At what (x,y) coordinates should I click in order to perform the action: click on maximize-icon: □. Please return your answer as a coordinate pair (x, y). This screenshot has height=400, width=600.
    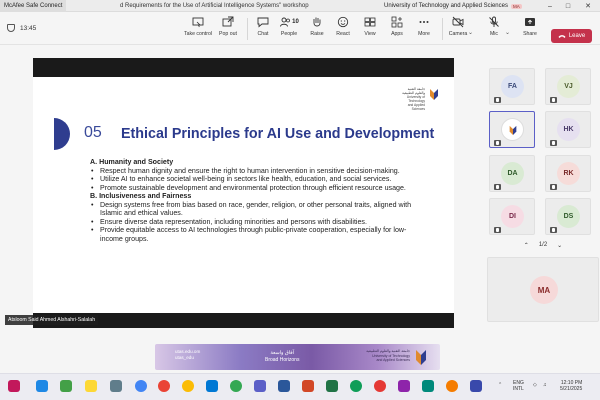
    Looking at the image, I should click on (568, 6).